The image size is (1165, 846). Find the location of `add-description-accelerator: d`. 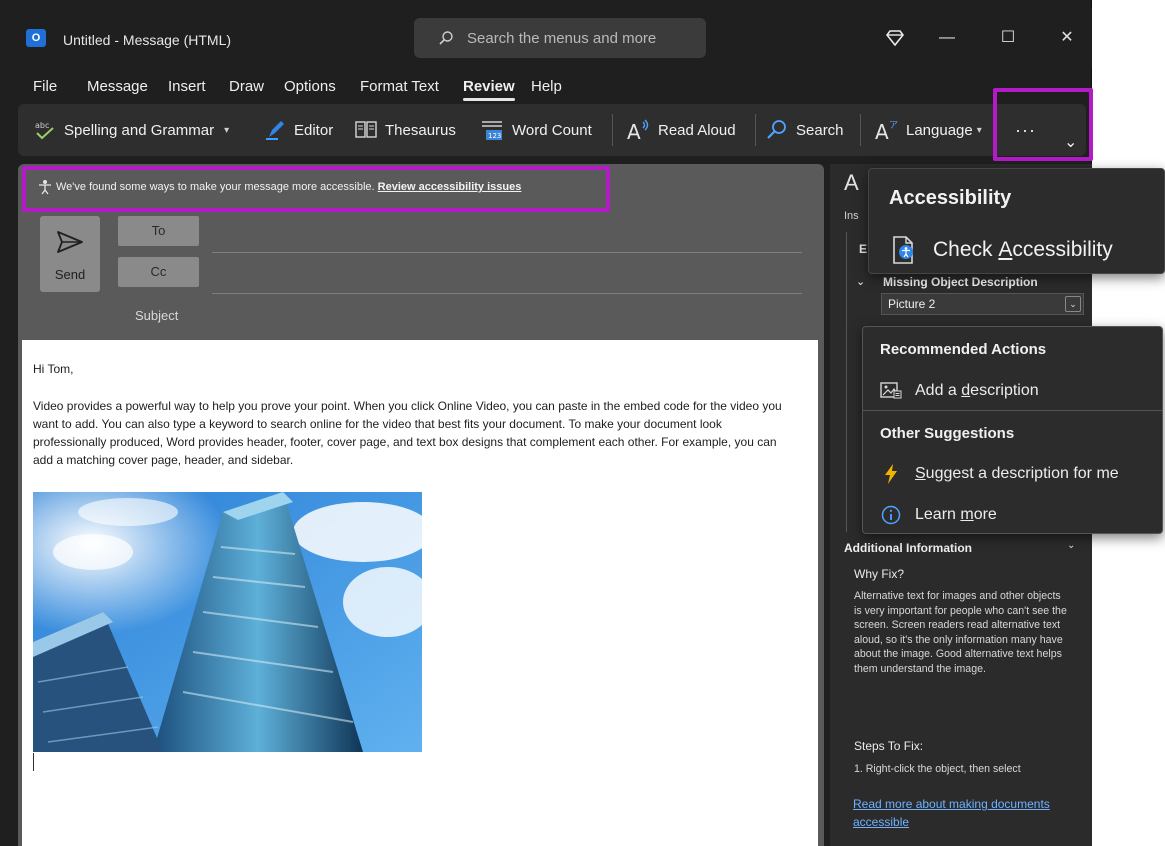

add-description-accelerator: d is located at coordinates (966, 390).